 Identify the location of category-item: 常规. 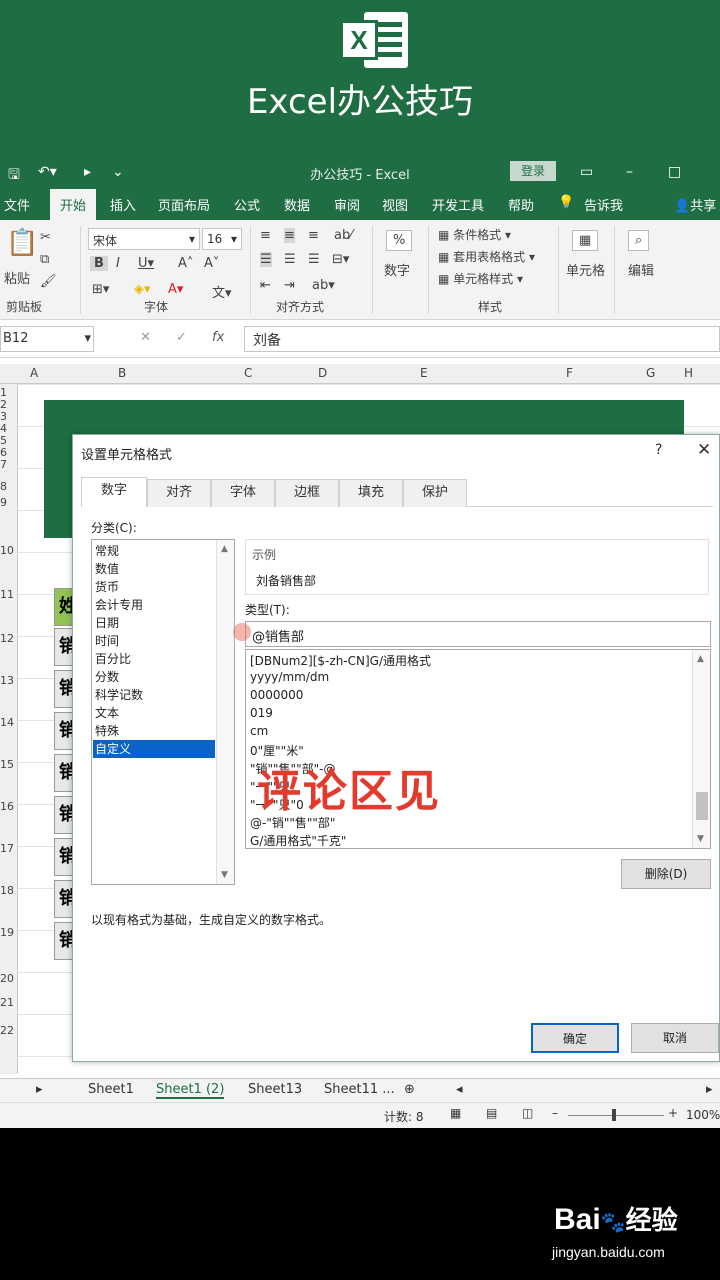
(154, 551).